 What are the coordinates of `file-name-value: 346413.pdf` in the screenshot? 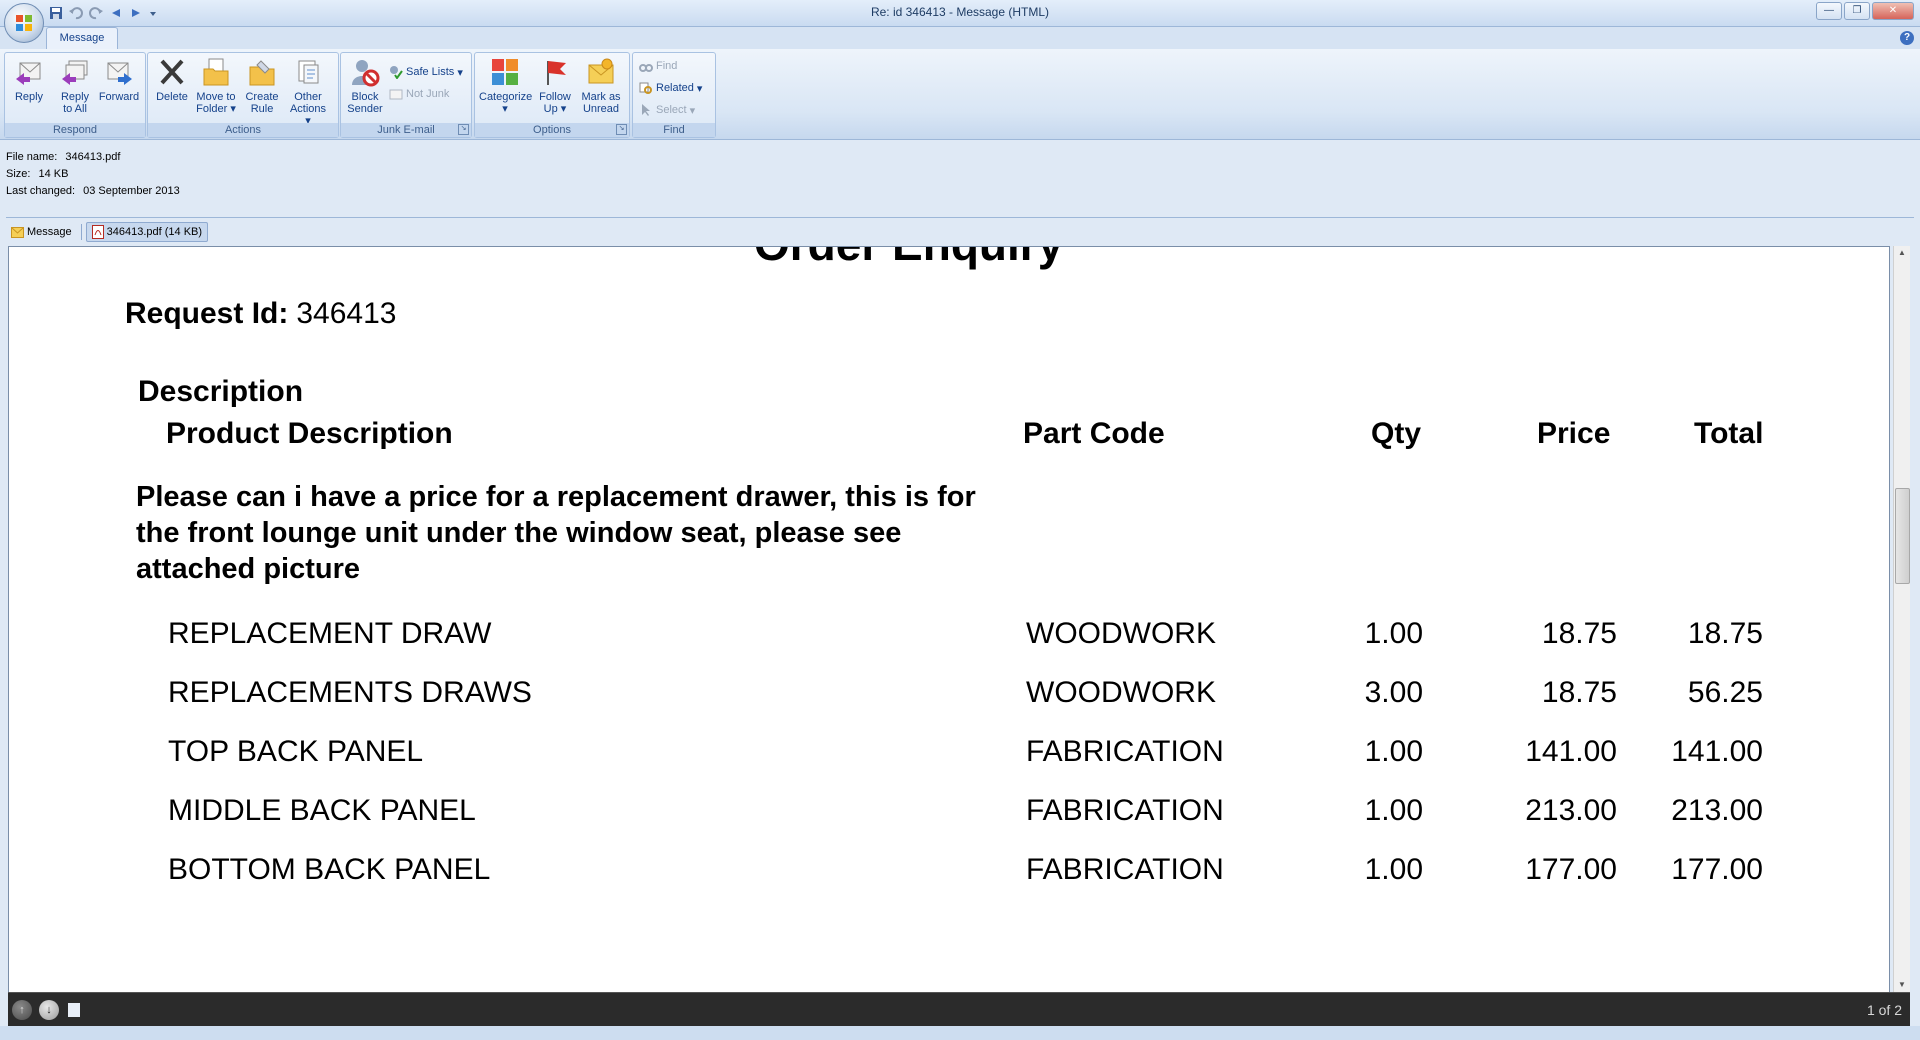 It's located at (93, 157).